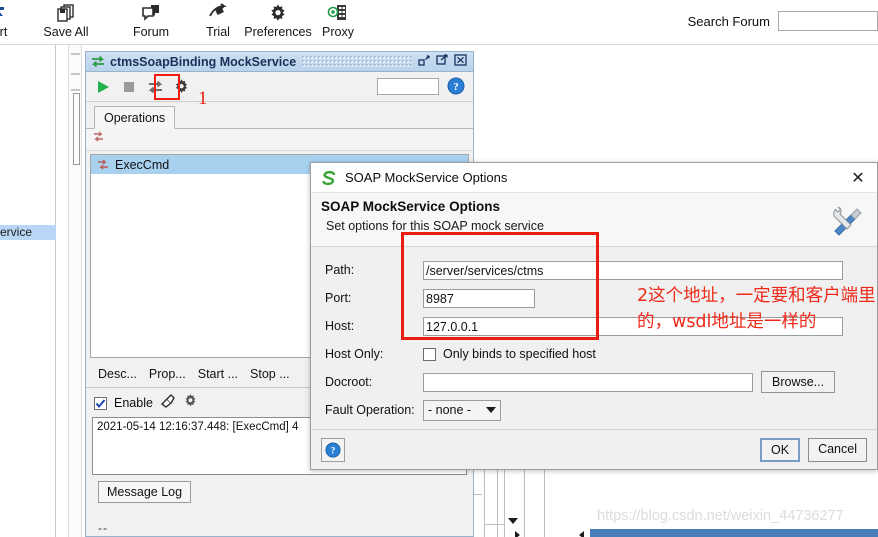 This screenshot has height=537, width=878. Describe the element at coordinates (720, 516) in the screenshot. I see `watermark: https://blog.csdn.net/weixin_44736277` at that location.